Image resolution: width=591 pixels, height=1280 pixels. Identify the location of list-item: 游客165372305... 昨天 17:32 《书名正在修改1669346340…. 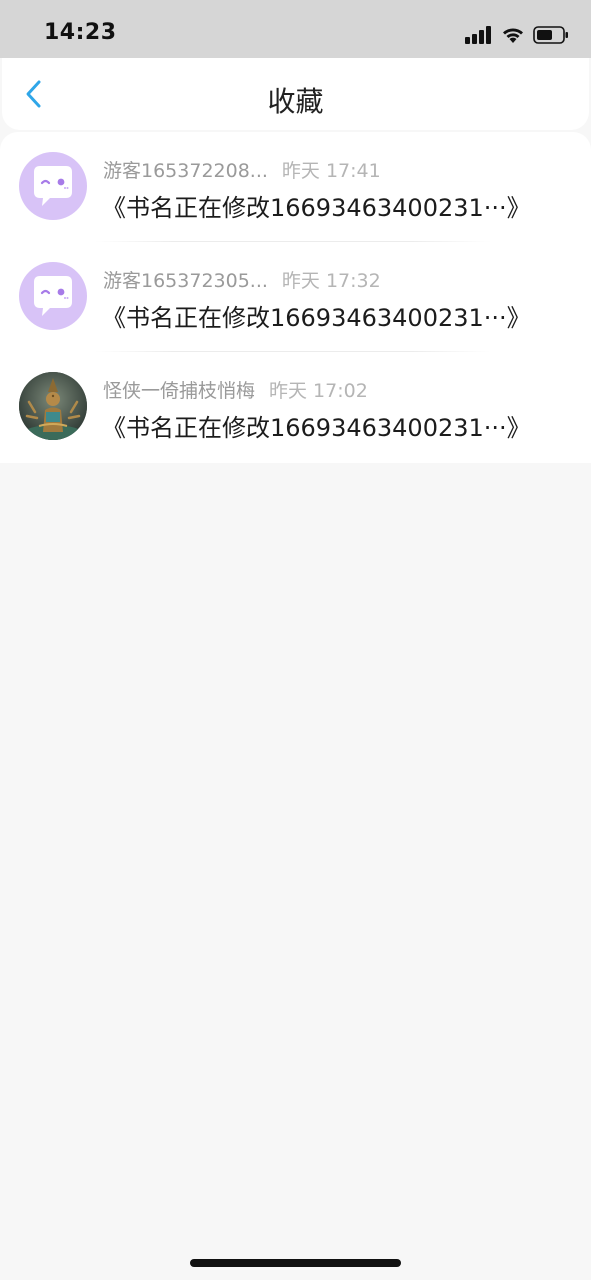
(295, 297).